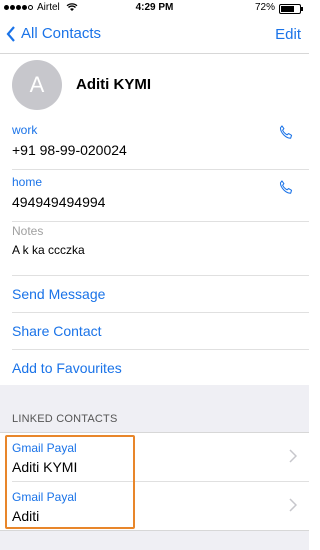 The width and height of the screenshot is (320, 550). What do you see at coordinates (25, 130) in the screenshot?
I see `phone-label: work` at bounding box center [25, 130].